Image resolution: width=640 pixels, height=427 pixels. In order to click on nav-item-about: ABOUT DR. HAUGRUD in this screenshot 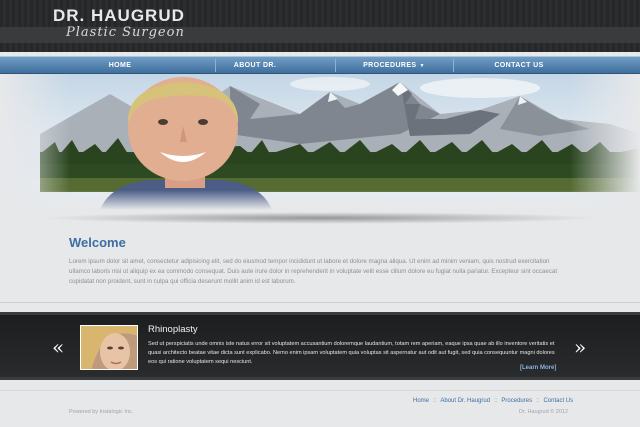, I will do `click(255, 71)`.